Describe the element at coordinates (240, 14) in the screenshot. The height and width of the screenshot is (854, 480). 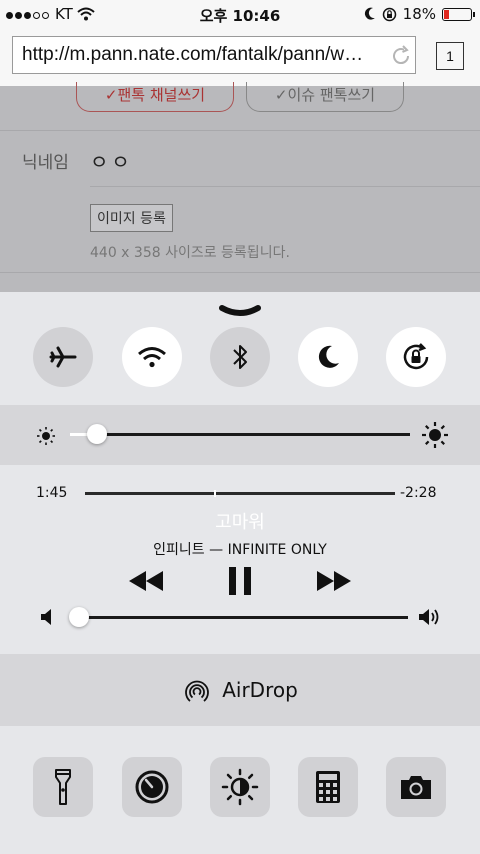
I see `status-bar: KT 오후 10:46 18%` at that location.